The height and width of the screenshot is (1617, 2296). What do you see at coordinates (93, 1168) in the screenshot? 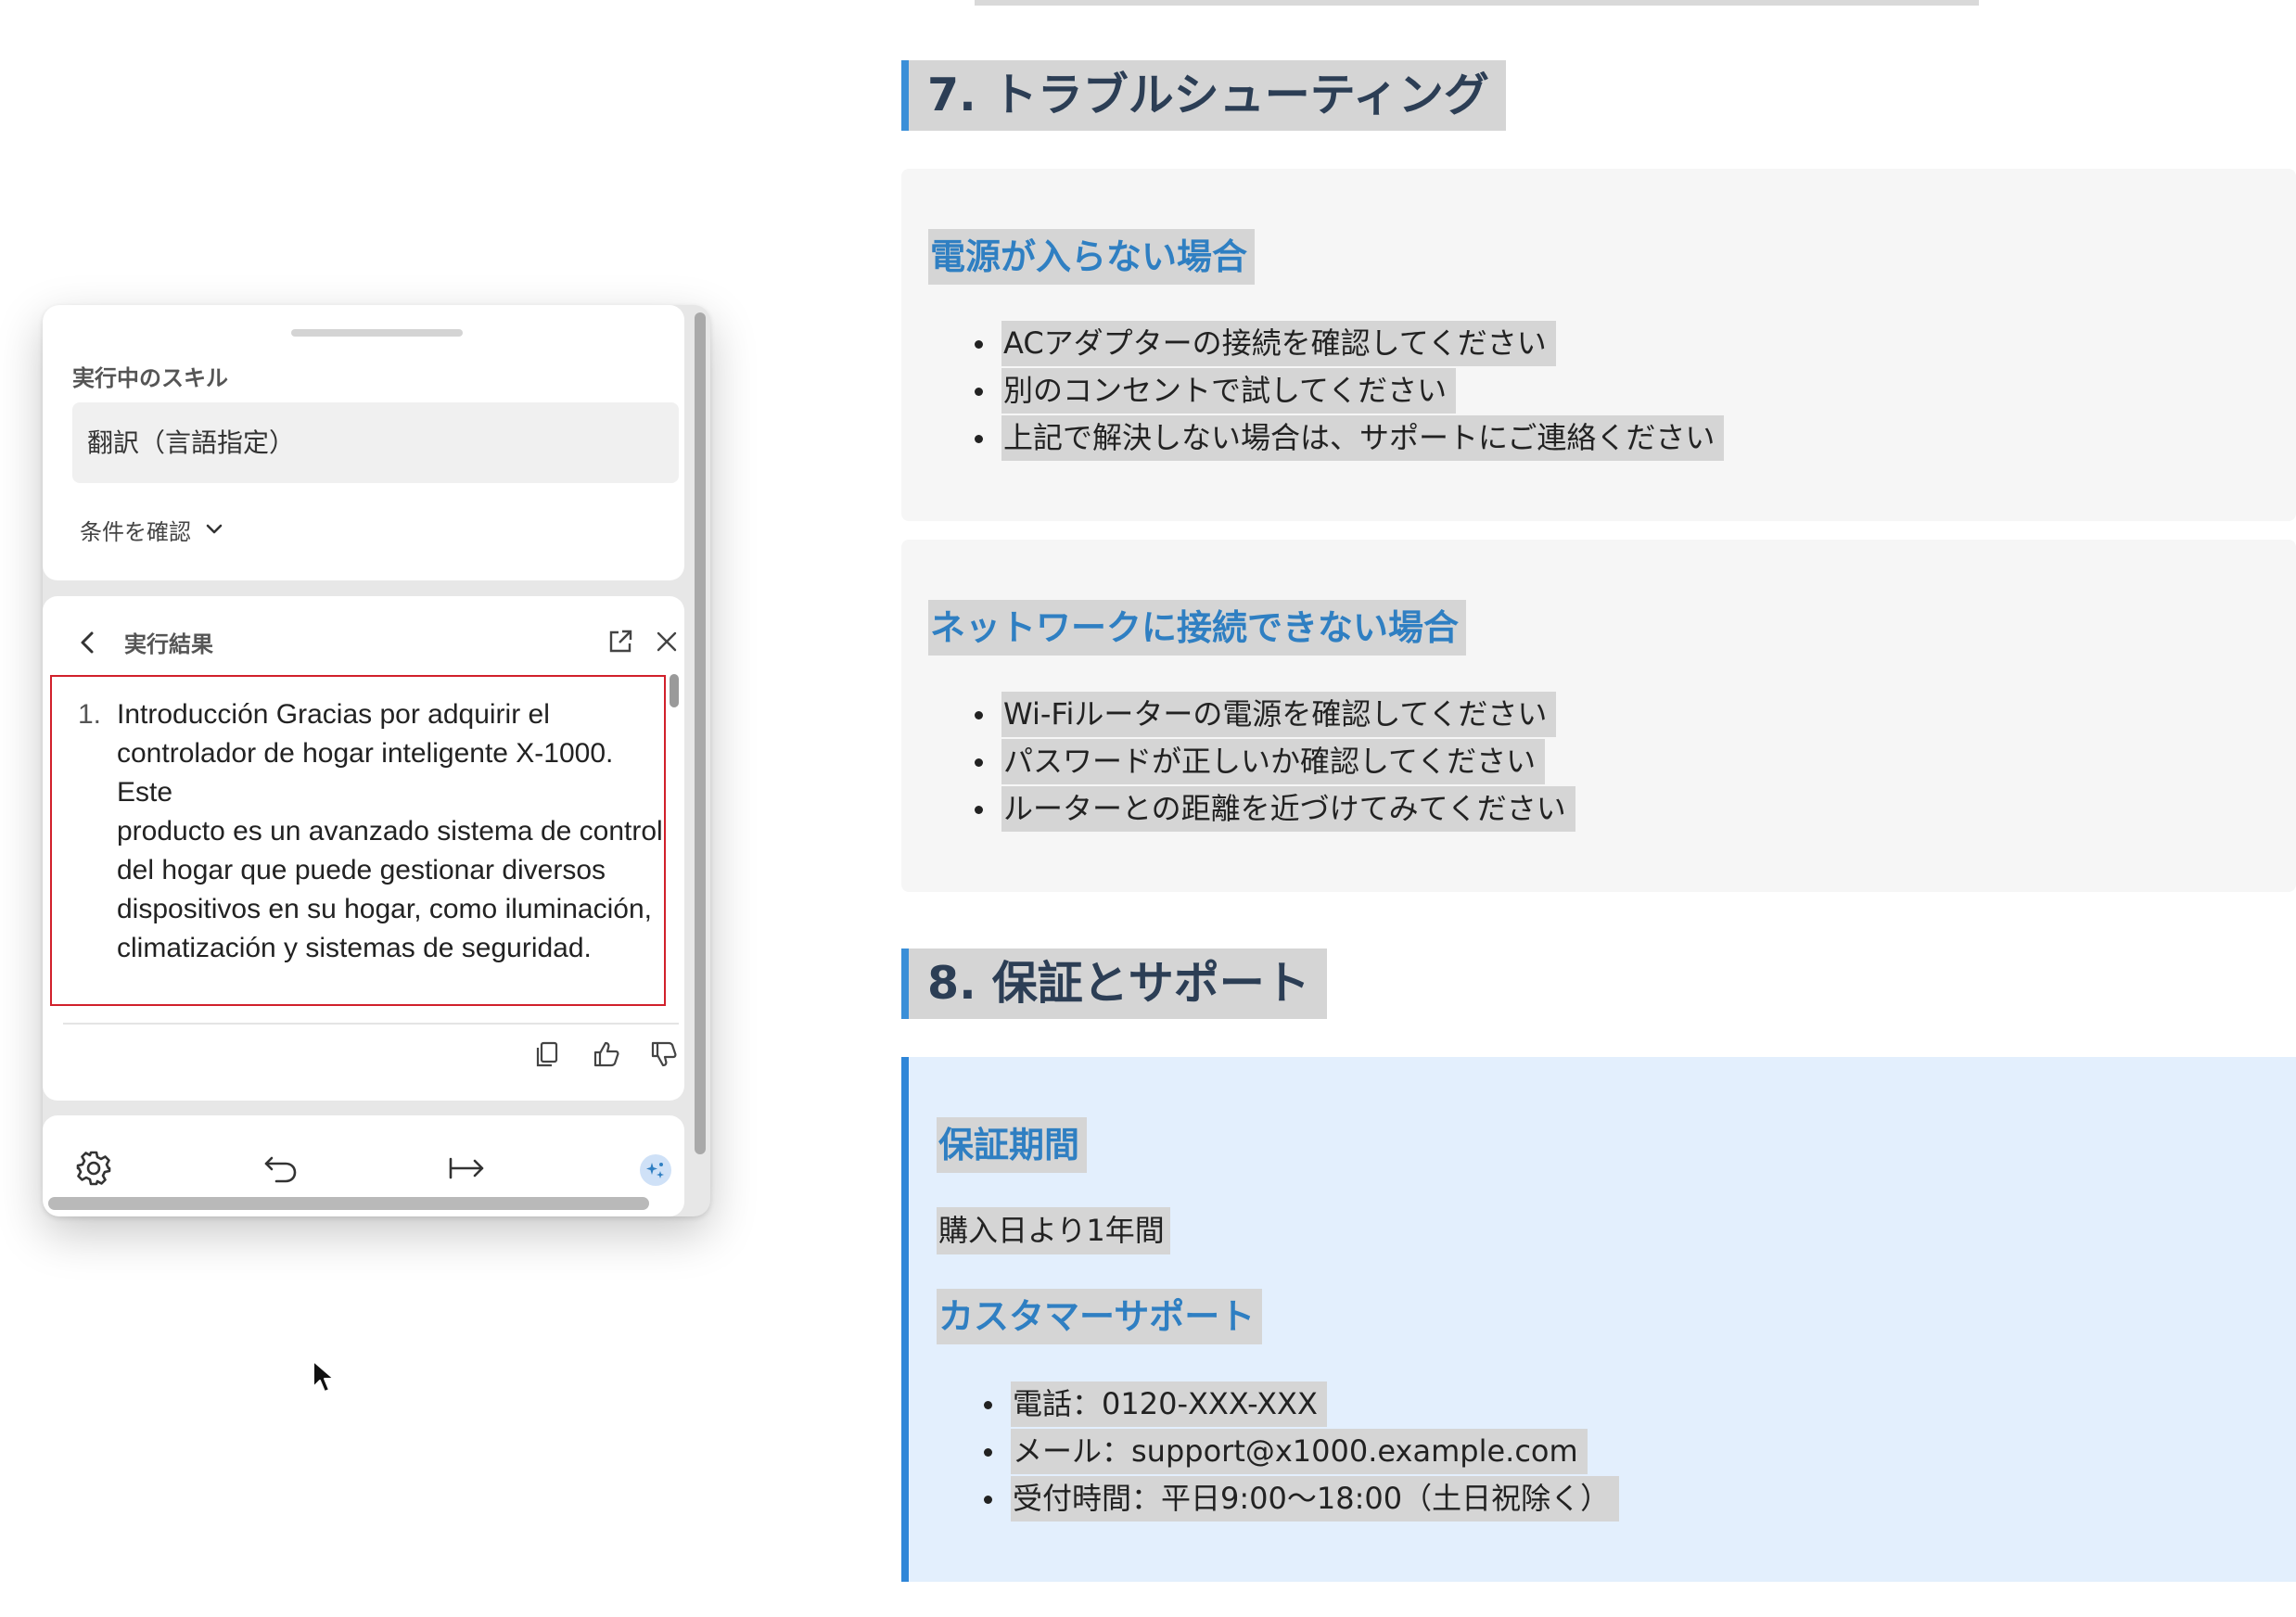
I see `gear-icon` at bounding box center [93, 1168].